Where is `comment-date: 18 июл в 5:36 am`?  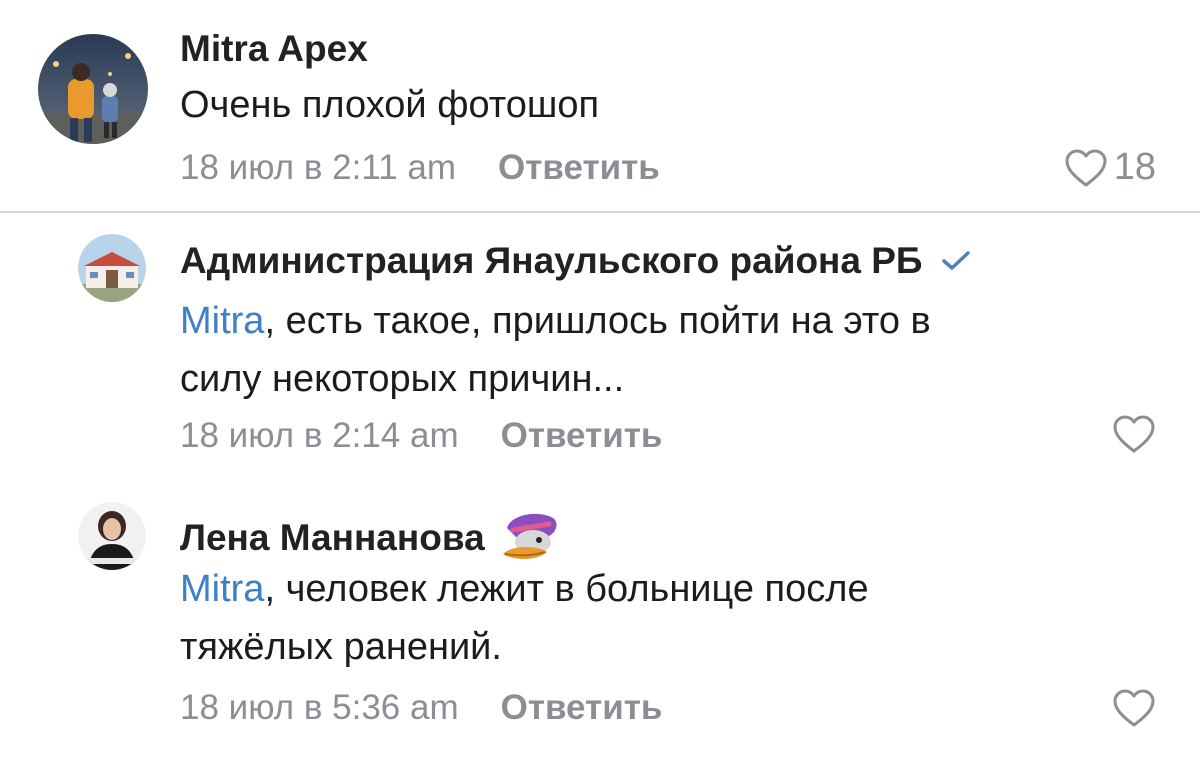
comment-date: 18 июл в 5:36 am is located at coordinates (319, 708).